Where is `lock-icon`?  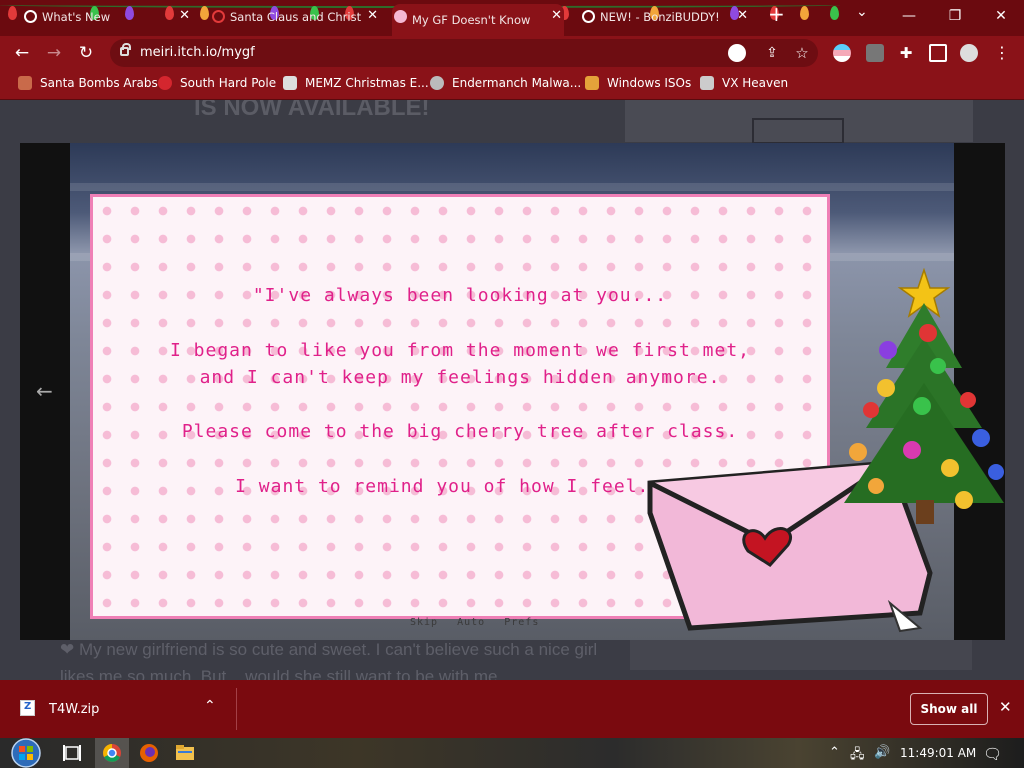
lock-icon is located at coordinates (125, 49).